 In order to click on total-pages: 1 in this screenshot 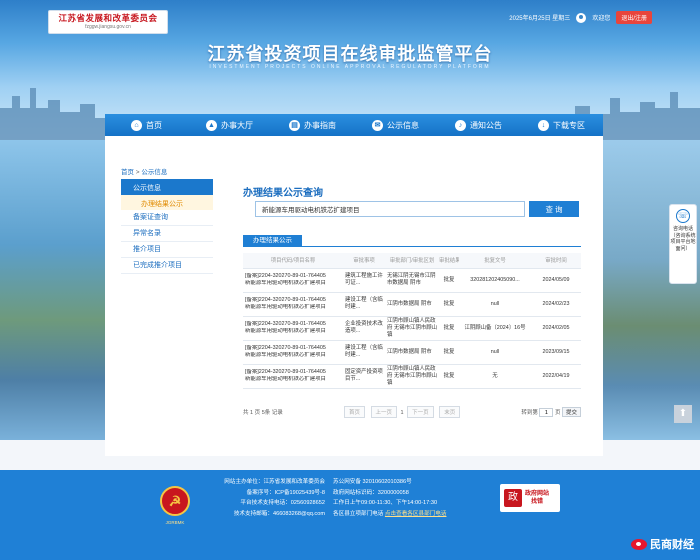, I will do `click(252, 413)`.